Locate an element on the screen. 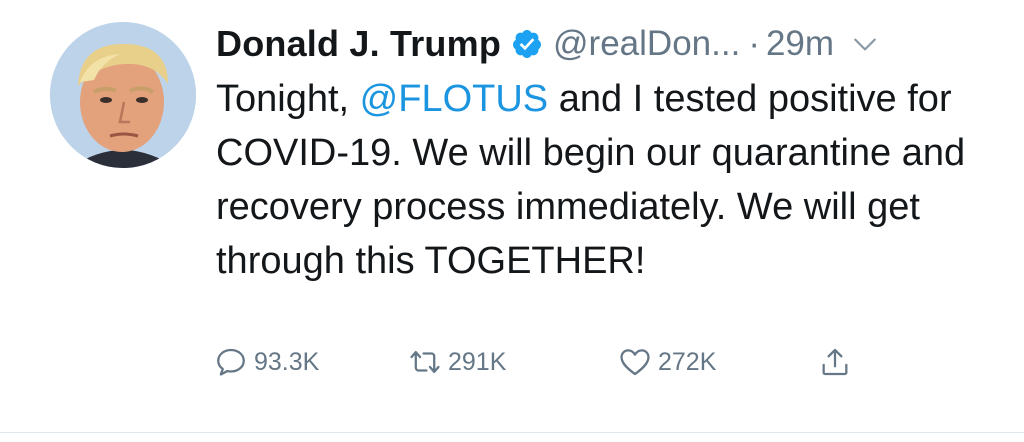 This screenshot has height=442, width=1024. timestamp: 29m is located at coordinates (800, 44).